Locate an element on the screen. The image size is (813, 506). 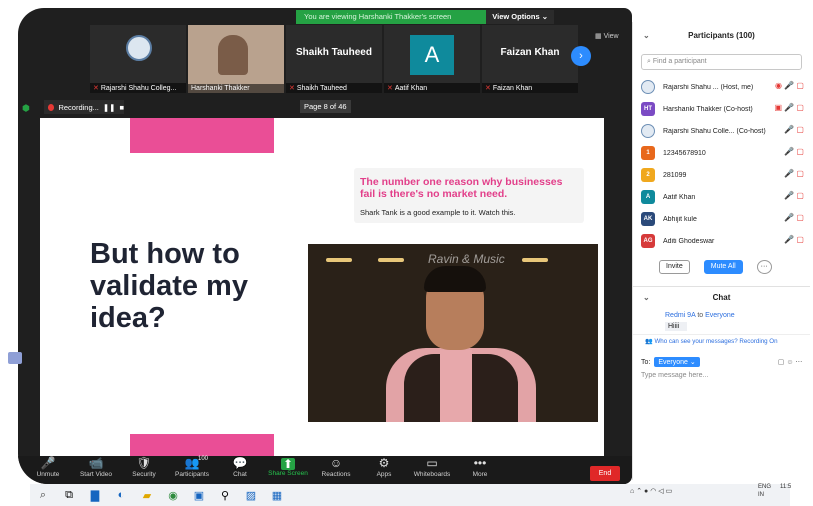
security-button: 🛡 Security is located at coordinates (144, 470).